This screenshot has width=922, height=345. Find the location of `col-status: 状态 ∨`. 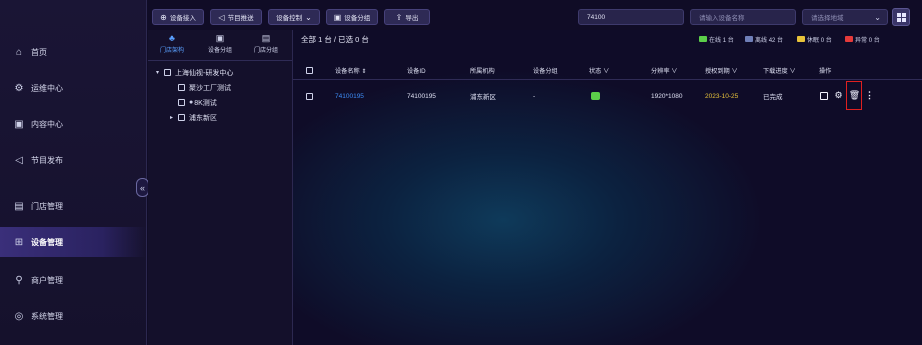

col-status: 状态 ∨ is located at coordinates (599, 70).